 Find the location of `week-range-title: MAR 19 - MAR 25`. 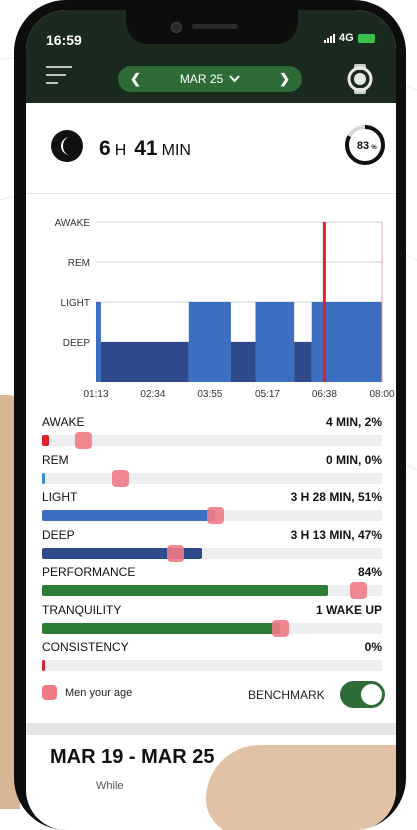

week-range-title: MAR 19 - MAR 25 is located at coordinates (132, 757).